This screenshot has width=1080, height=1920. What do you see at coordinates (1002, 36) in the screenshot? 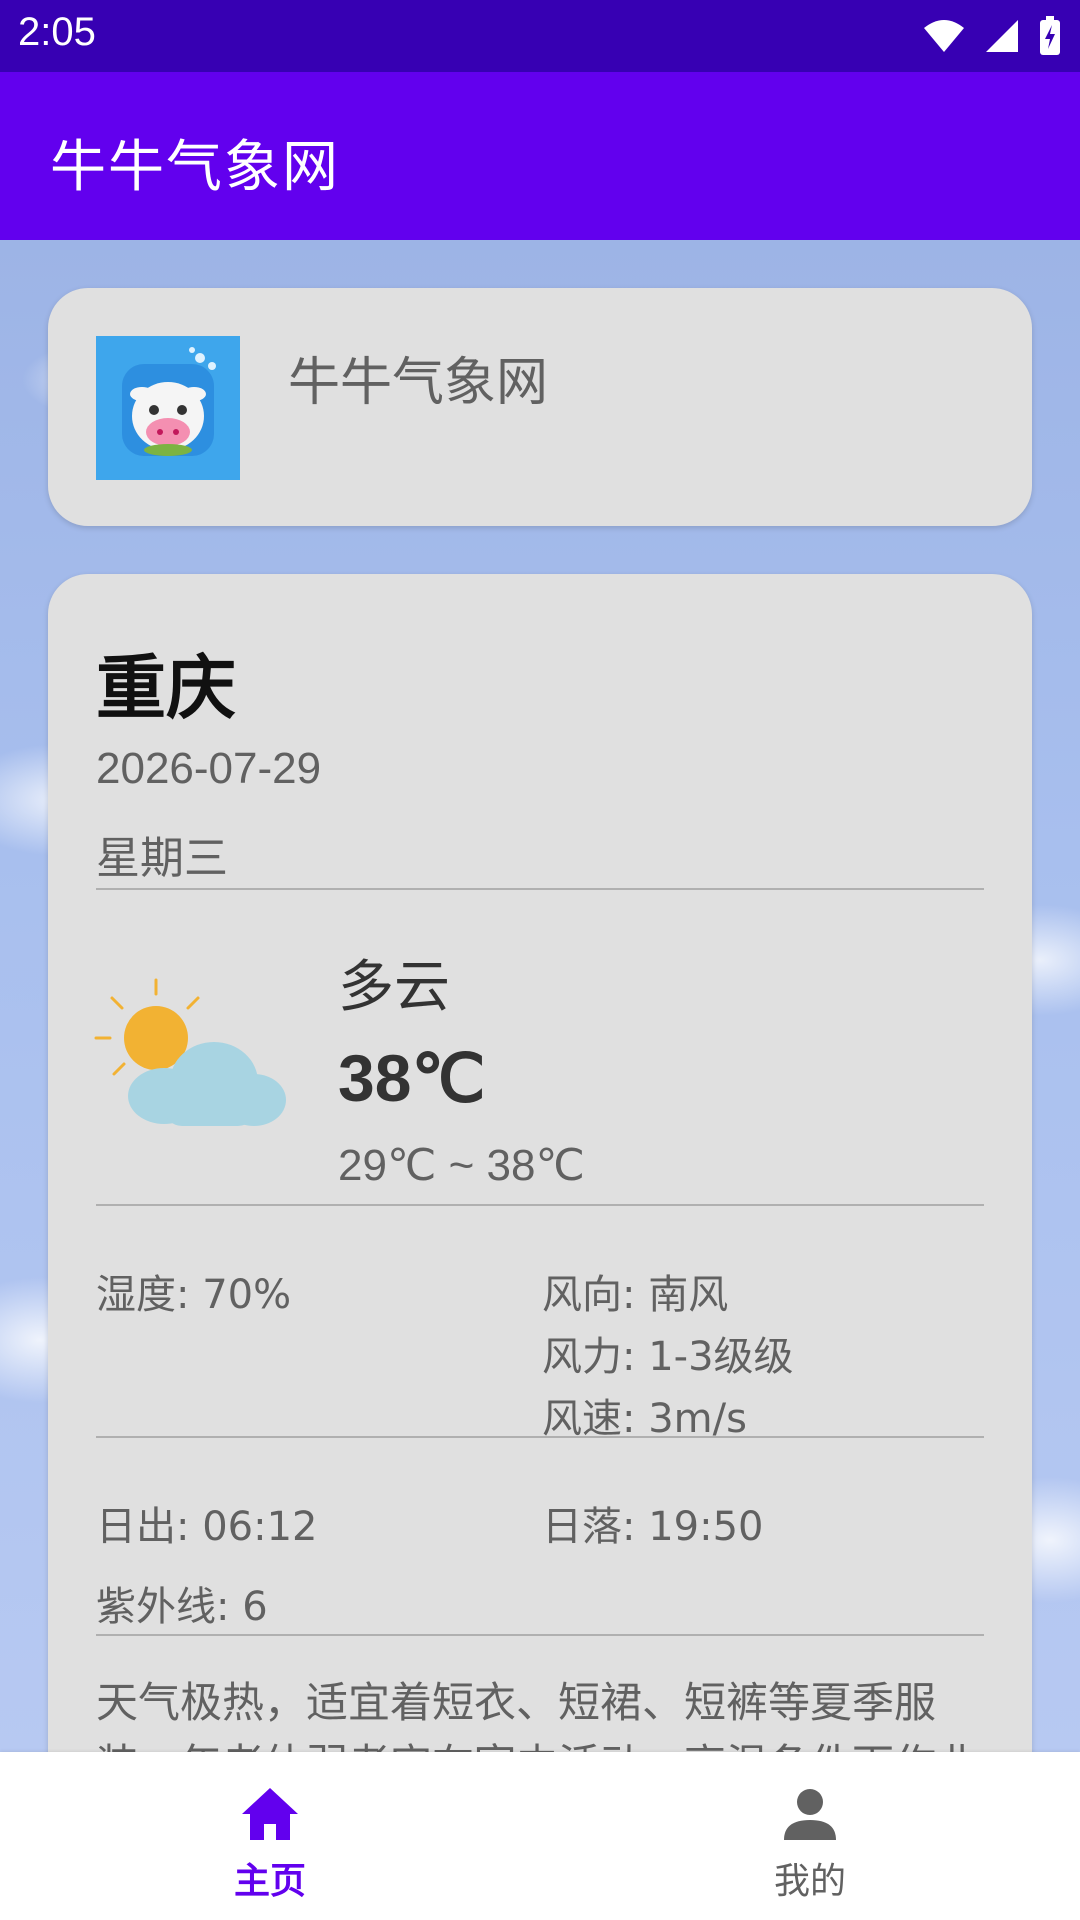
I see `signal-icon` at bounding box center [1002, 36].